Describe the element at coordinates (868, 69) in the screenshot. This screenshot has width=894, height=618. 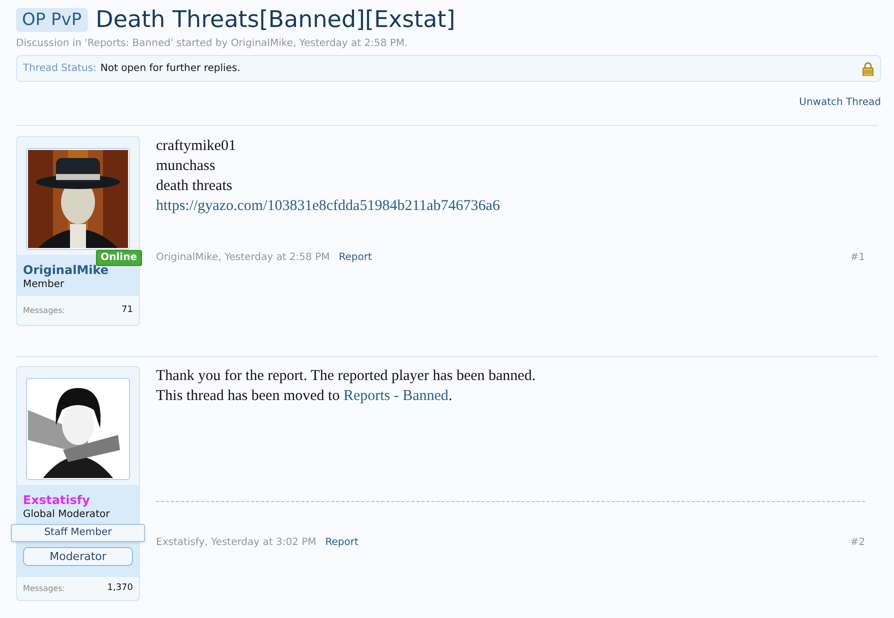
I see `lock-icon` at that location.